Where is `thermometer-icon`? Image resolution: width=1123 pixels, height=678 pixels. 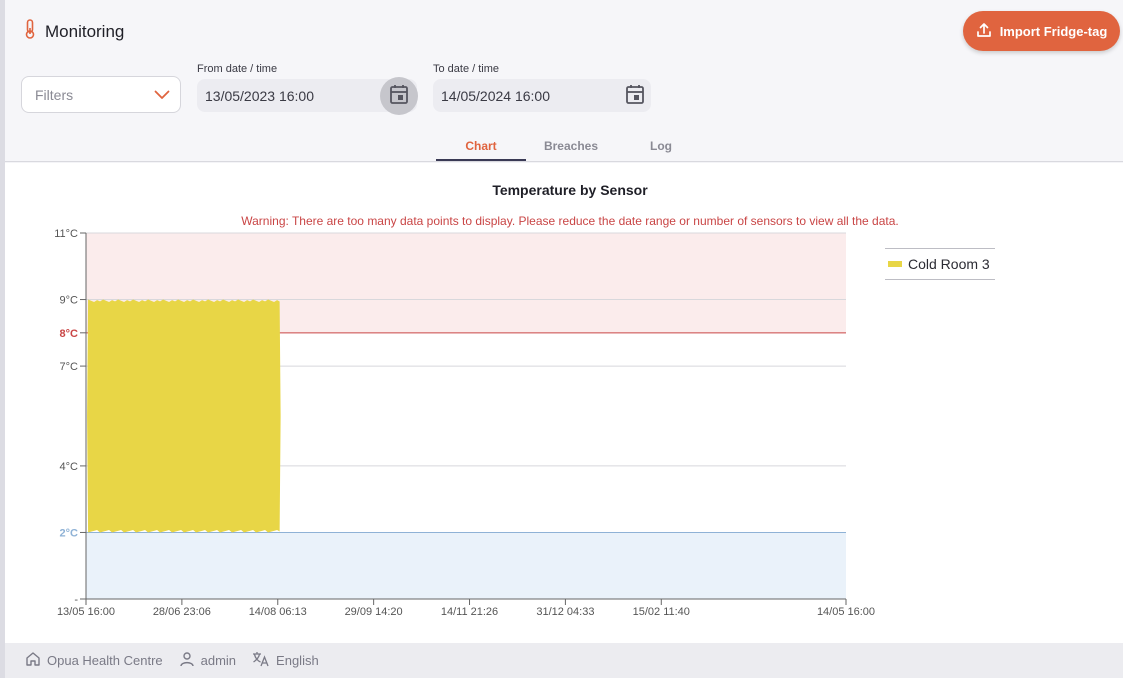
thermometer-icon is located at coordinates (30, 31).